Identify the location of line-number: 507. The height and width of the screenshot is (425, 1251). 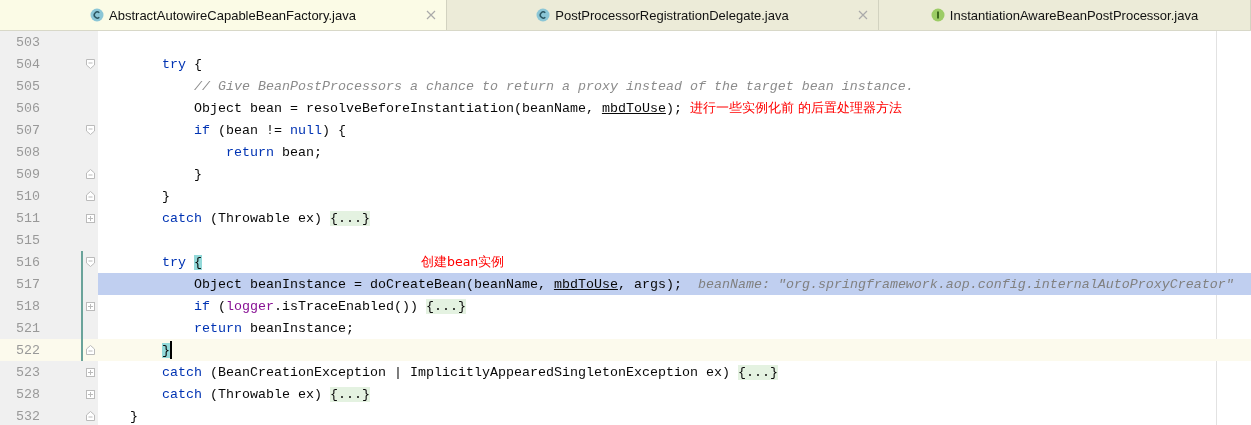
(27, 130).